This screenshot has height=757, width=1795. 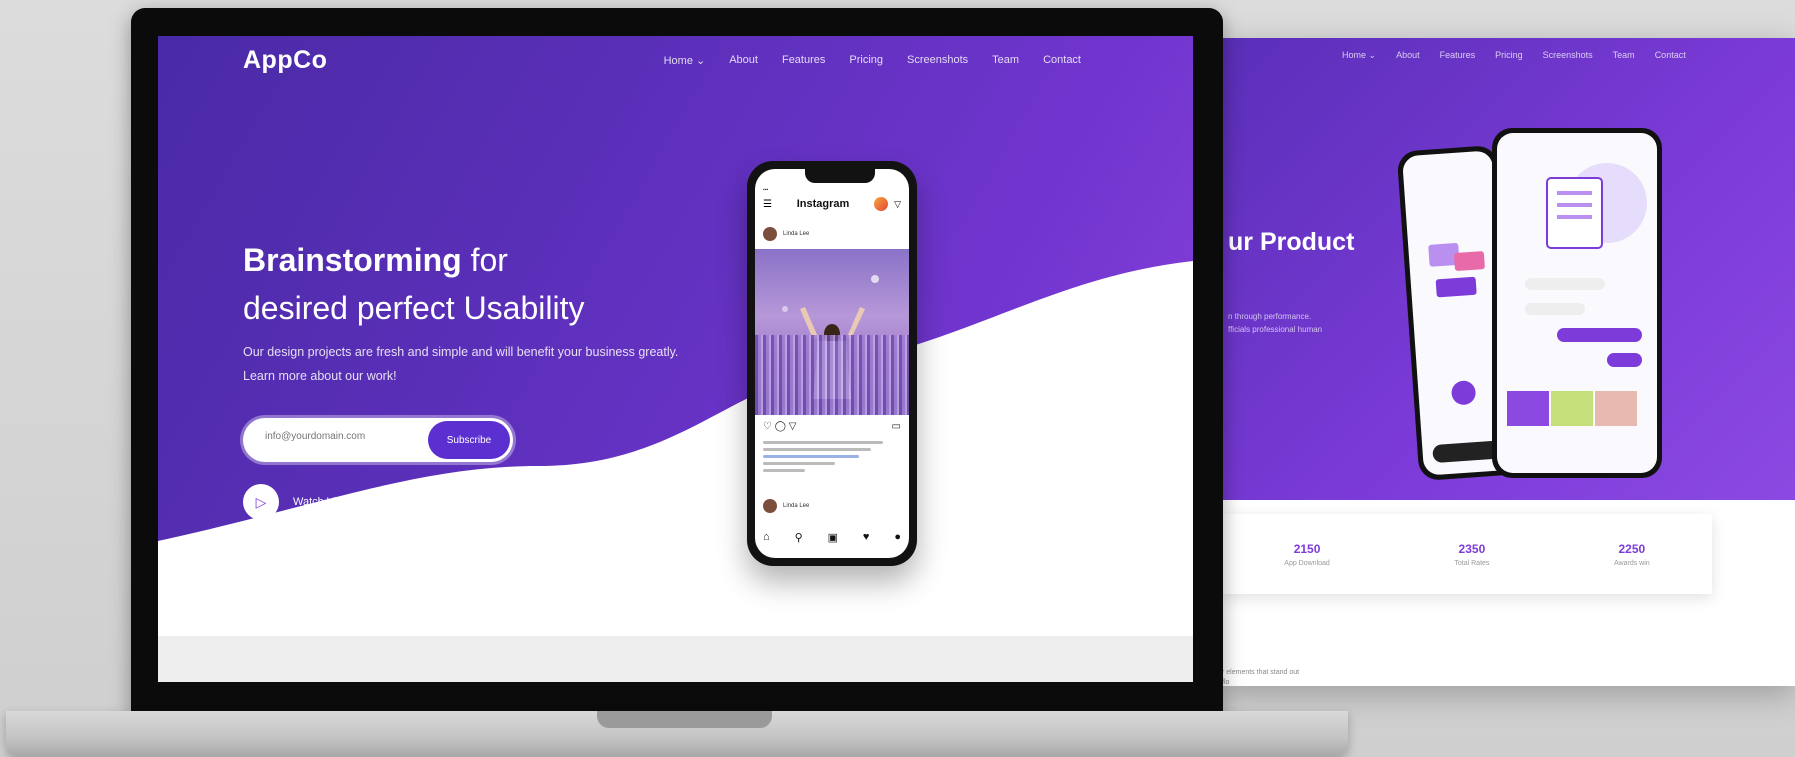 What do you see at coordinates (796, 234) in the screenshot?
I see `post-username: Linda Lee` at bounding box center [796, 234].